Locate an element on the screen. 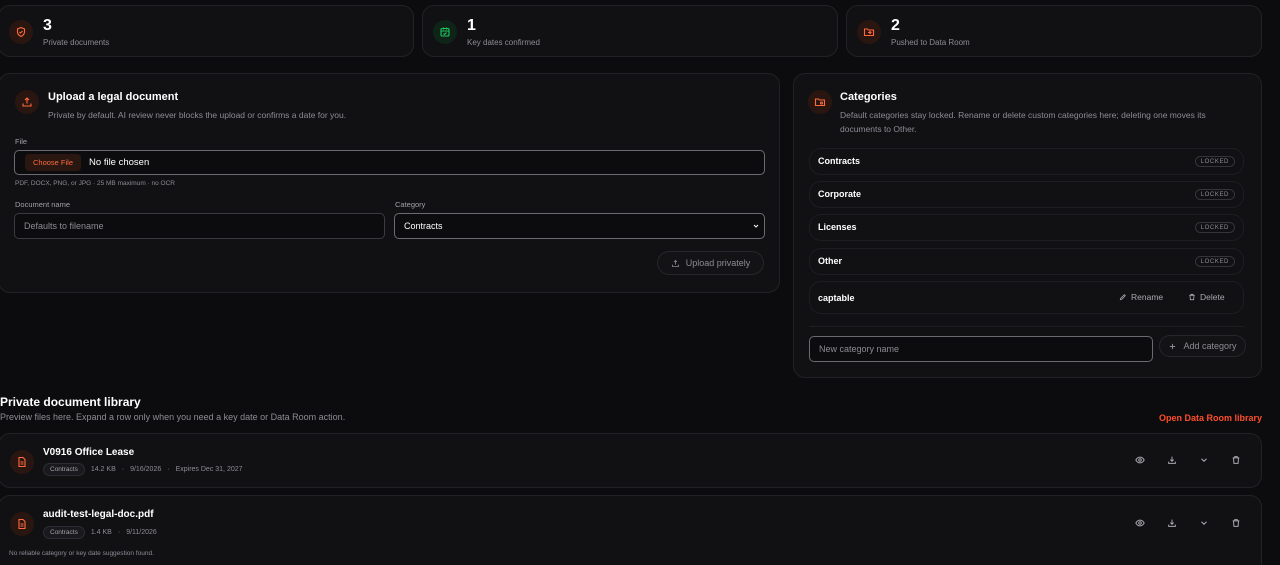 The height and width of the screenshot is (565, 1280). delete-category-button: Delete is located at coordinates (1206, 297).